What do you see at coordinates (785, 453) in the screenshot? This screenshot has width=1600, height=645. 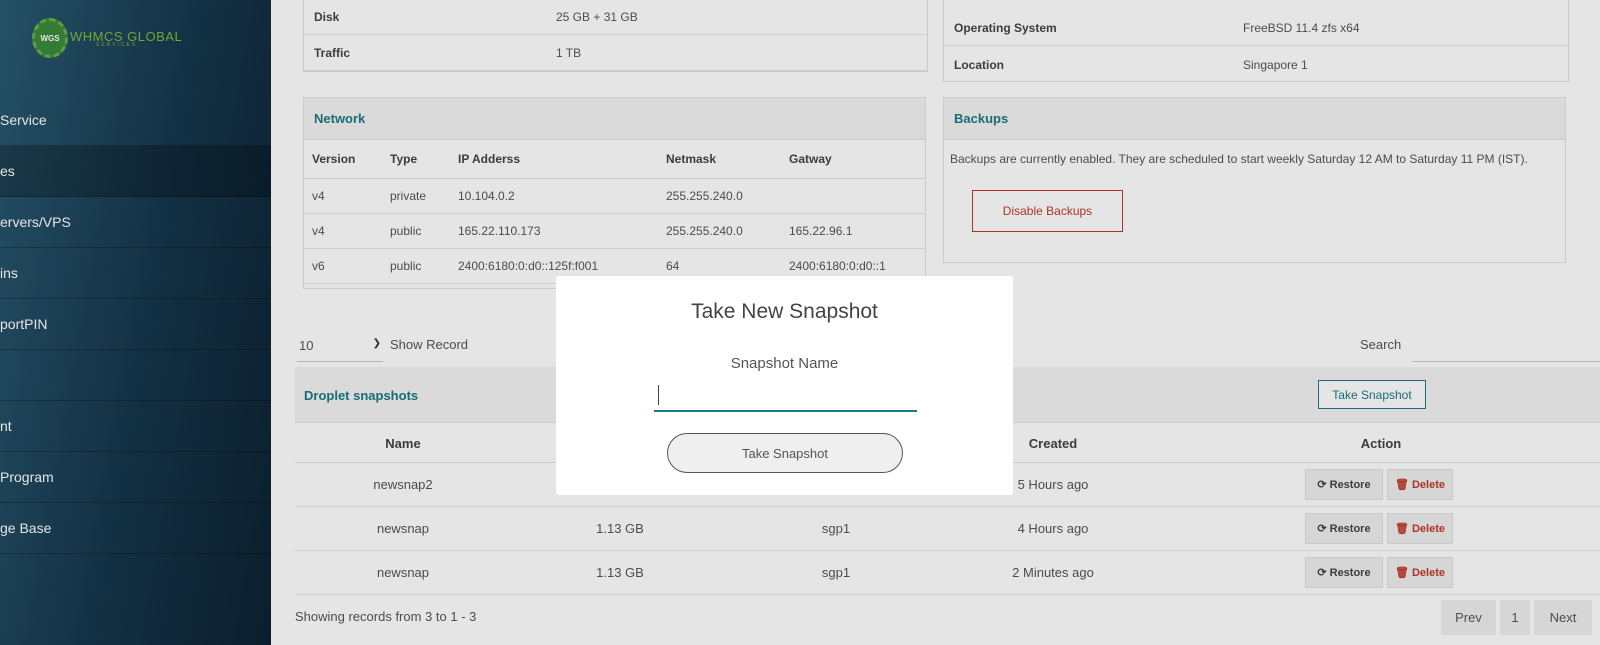 I see `modal-take-snapshot-button: Take Snapshot` at bounding box center [785, 453].